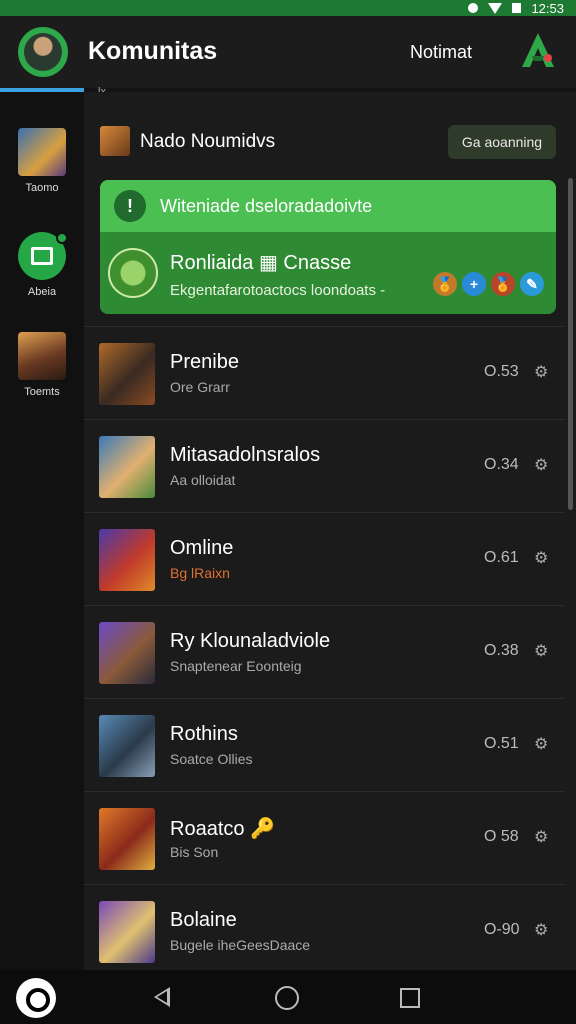 The height and width of the screenshot is (1024, 576). Describe the element at coordinates (202, 548) in the screenshot. I see `list-item-name: Omline` at that location.